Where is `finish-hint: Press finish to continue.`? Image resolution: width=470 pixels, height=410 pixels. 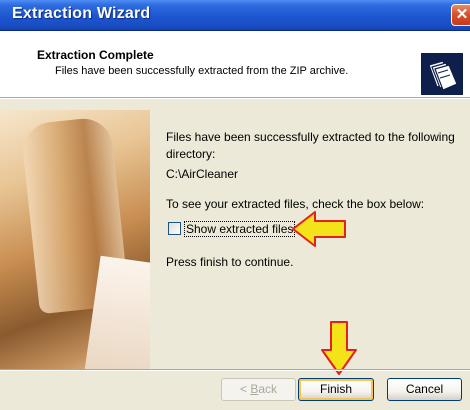
finish-hint: Press finish to continue. is located at coordinates (230, 262).